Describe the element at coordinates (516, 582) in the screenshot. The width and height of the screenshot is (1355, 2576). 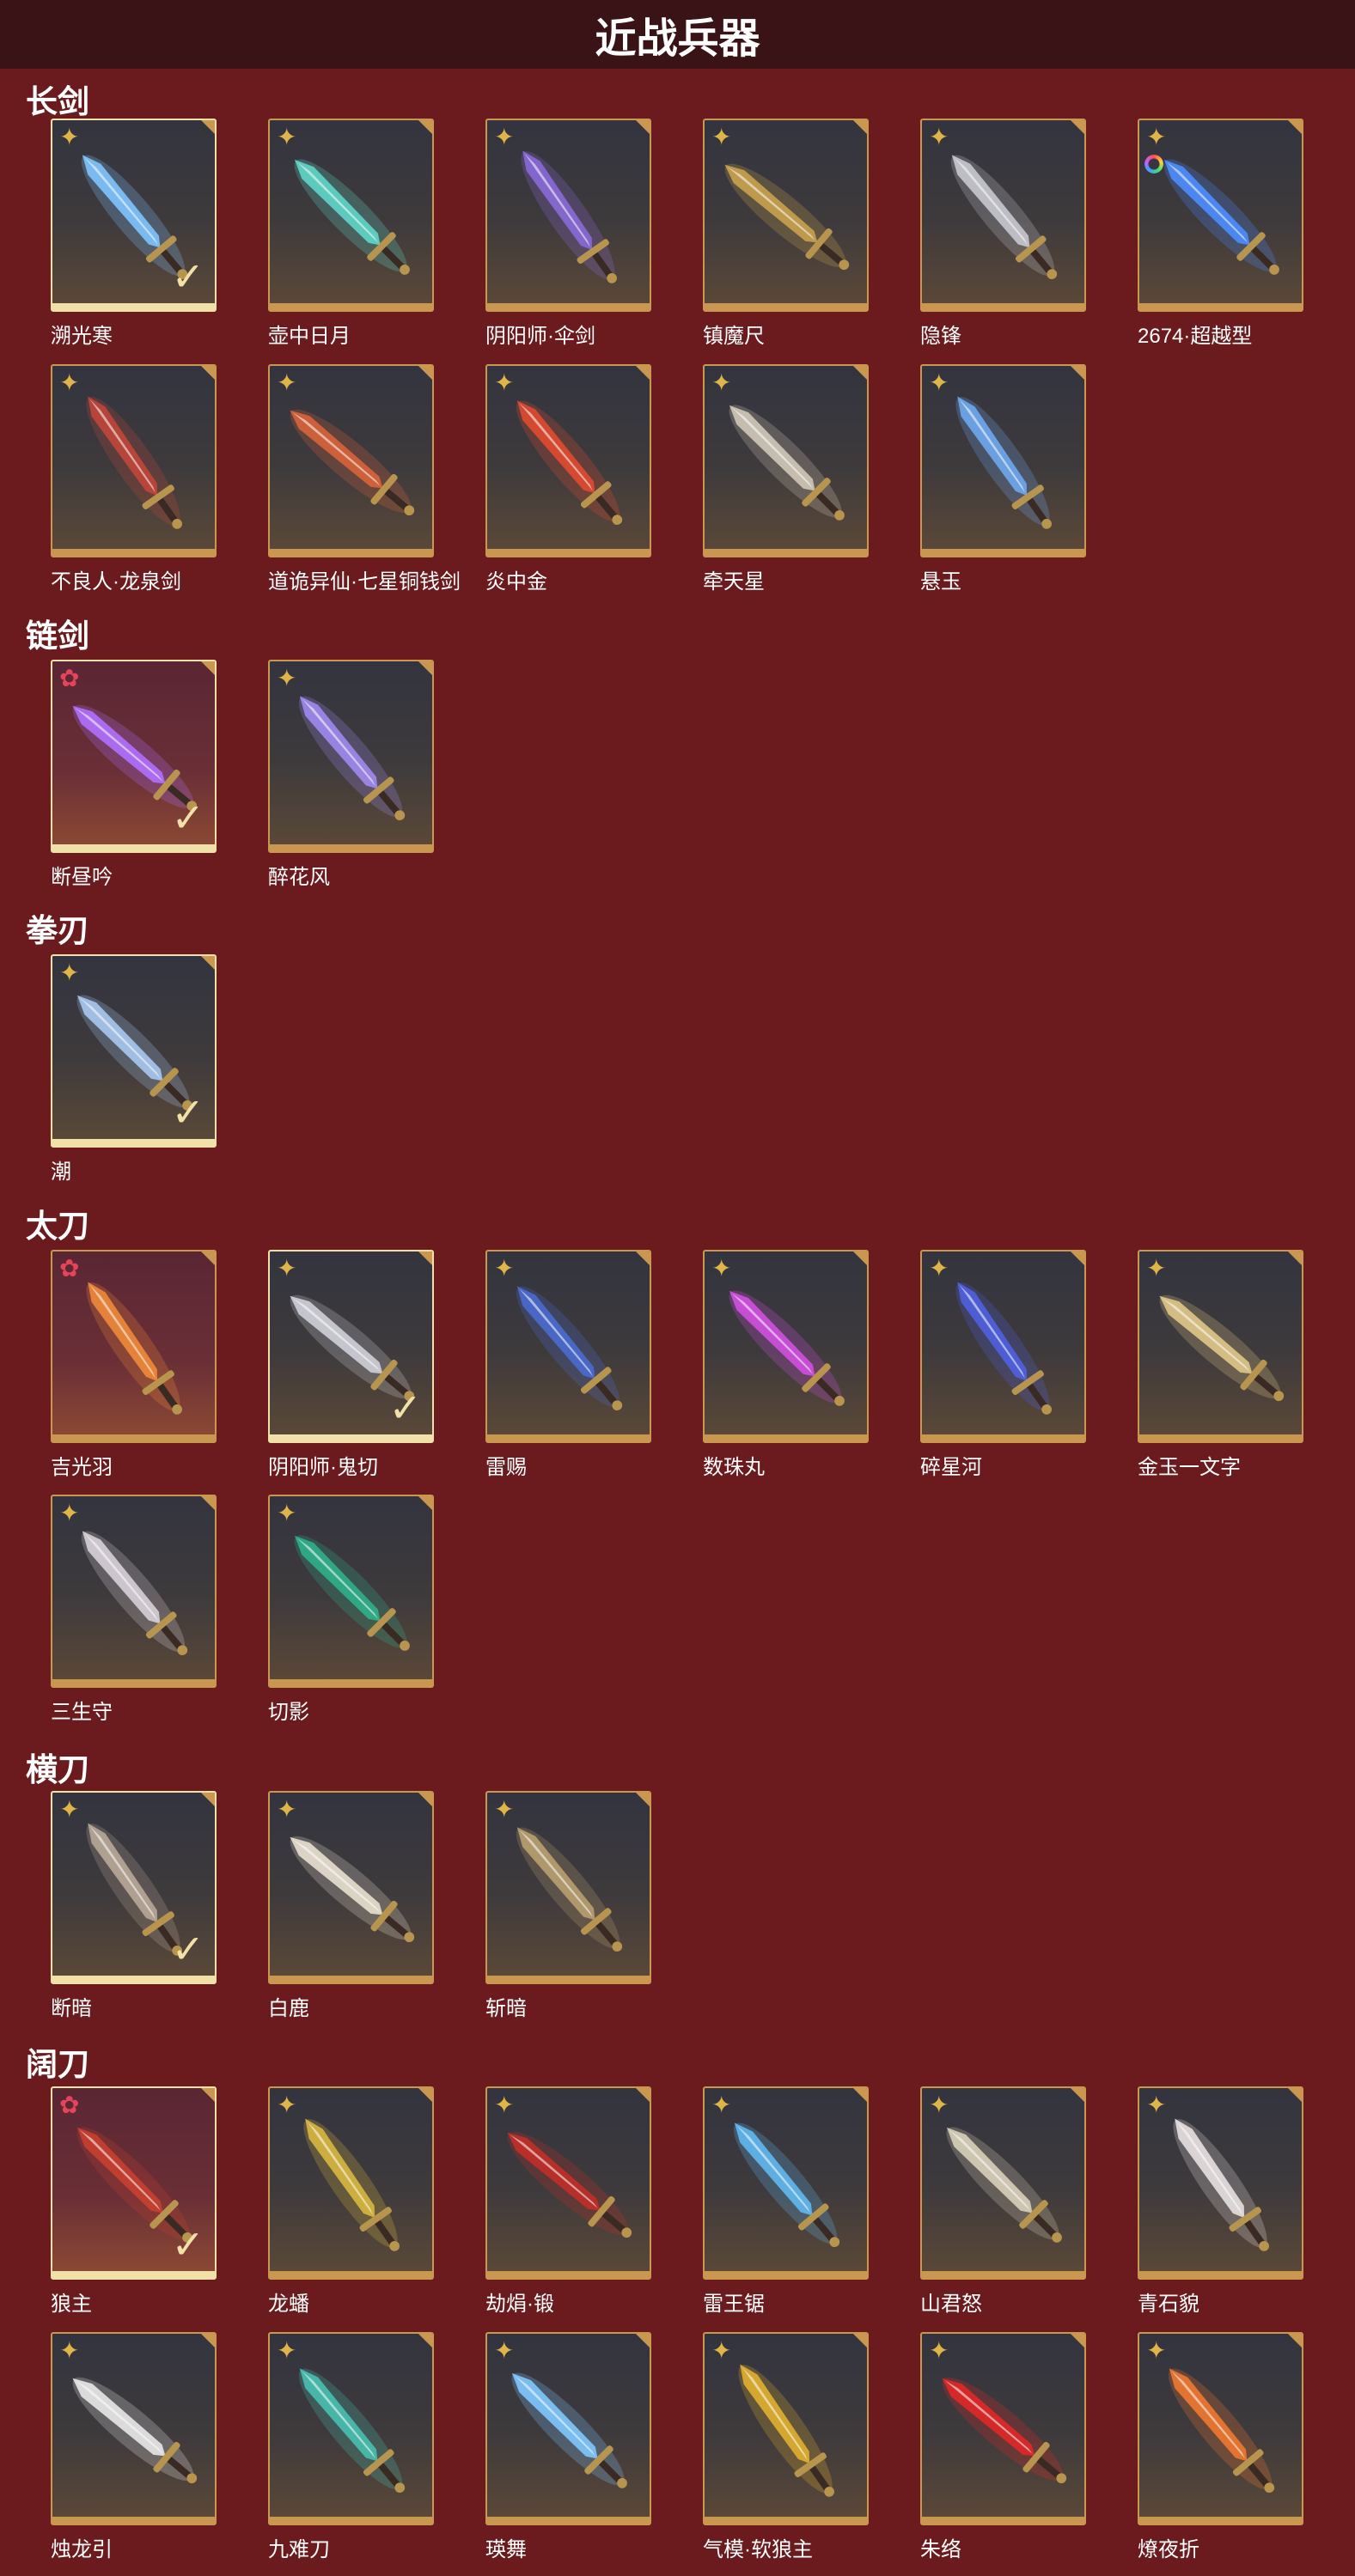
I see `weapon-name: 炎中金` at that location.